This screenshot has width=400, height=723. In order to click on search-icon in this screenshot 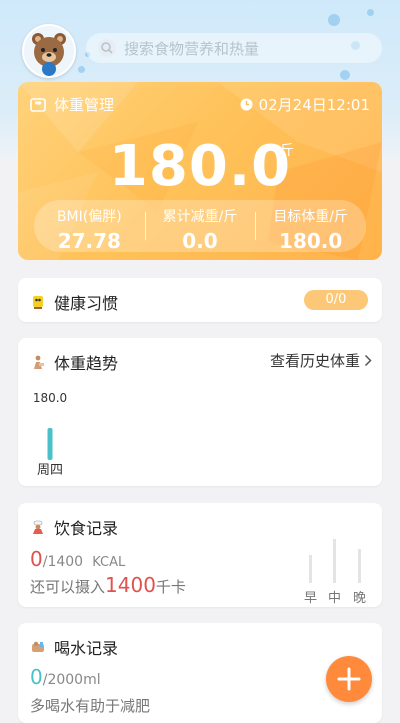, I will do `click(107, 48)`.